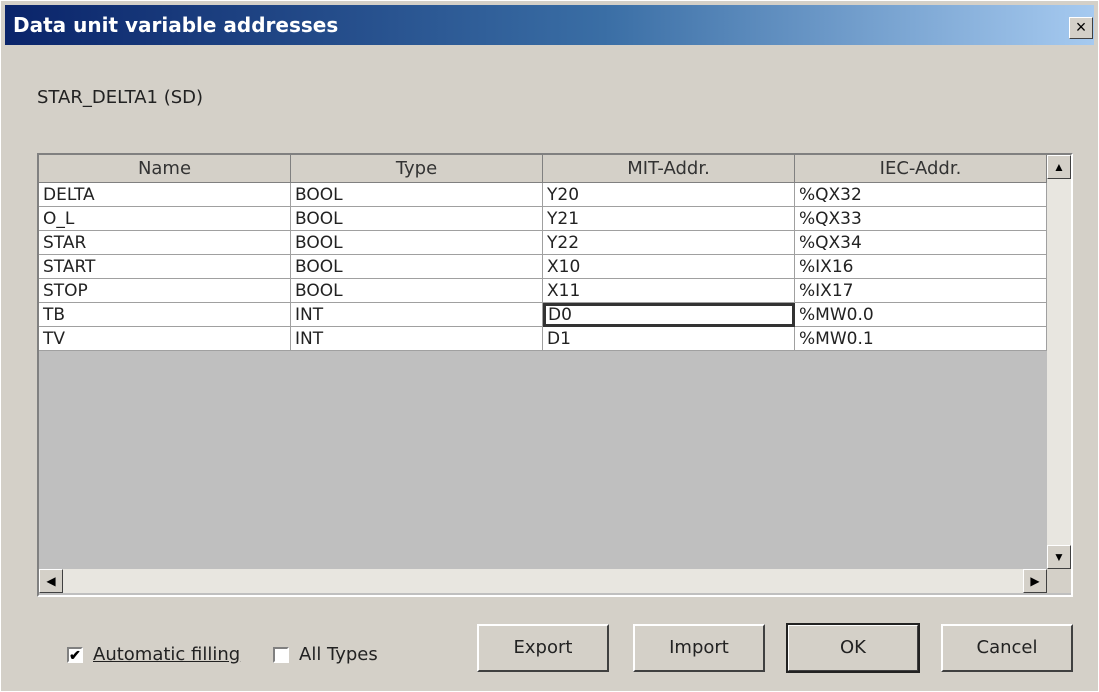 This screenshot has width=1099, height=692. What do you see at coordinates (1059, 581) in the screenshot?
I see `scrollbar-corner` at bounding box center [1059, 581].